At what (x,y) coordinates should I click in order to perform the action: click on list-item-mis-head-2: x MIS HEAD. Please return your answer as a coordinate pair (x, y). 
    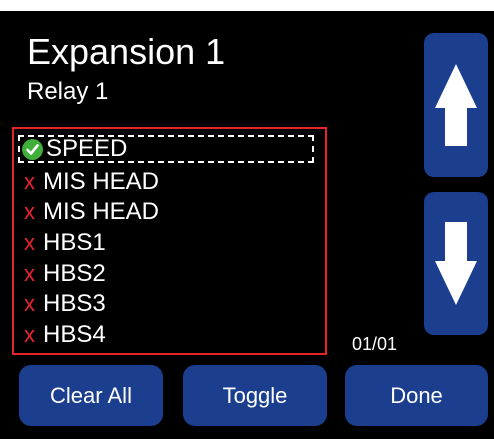
    Looking at the image, I should click on (91, 212).